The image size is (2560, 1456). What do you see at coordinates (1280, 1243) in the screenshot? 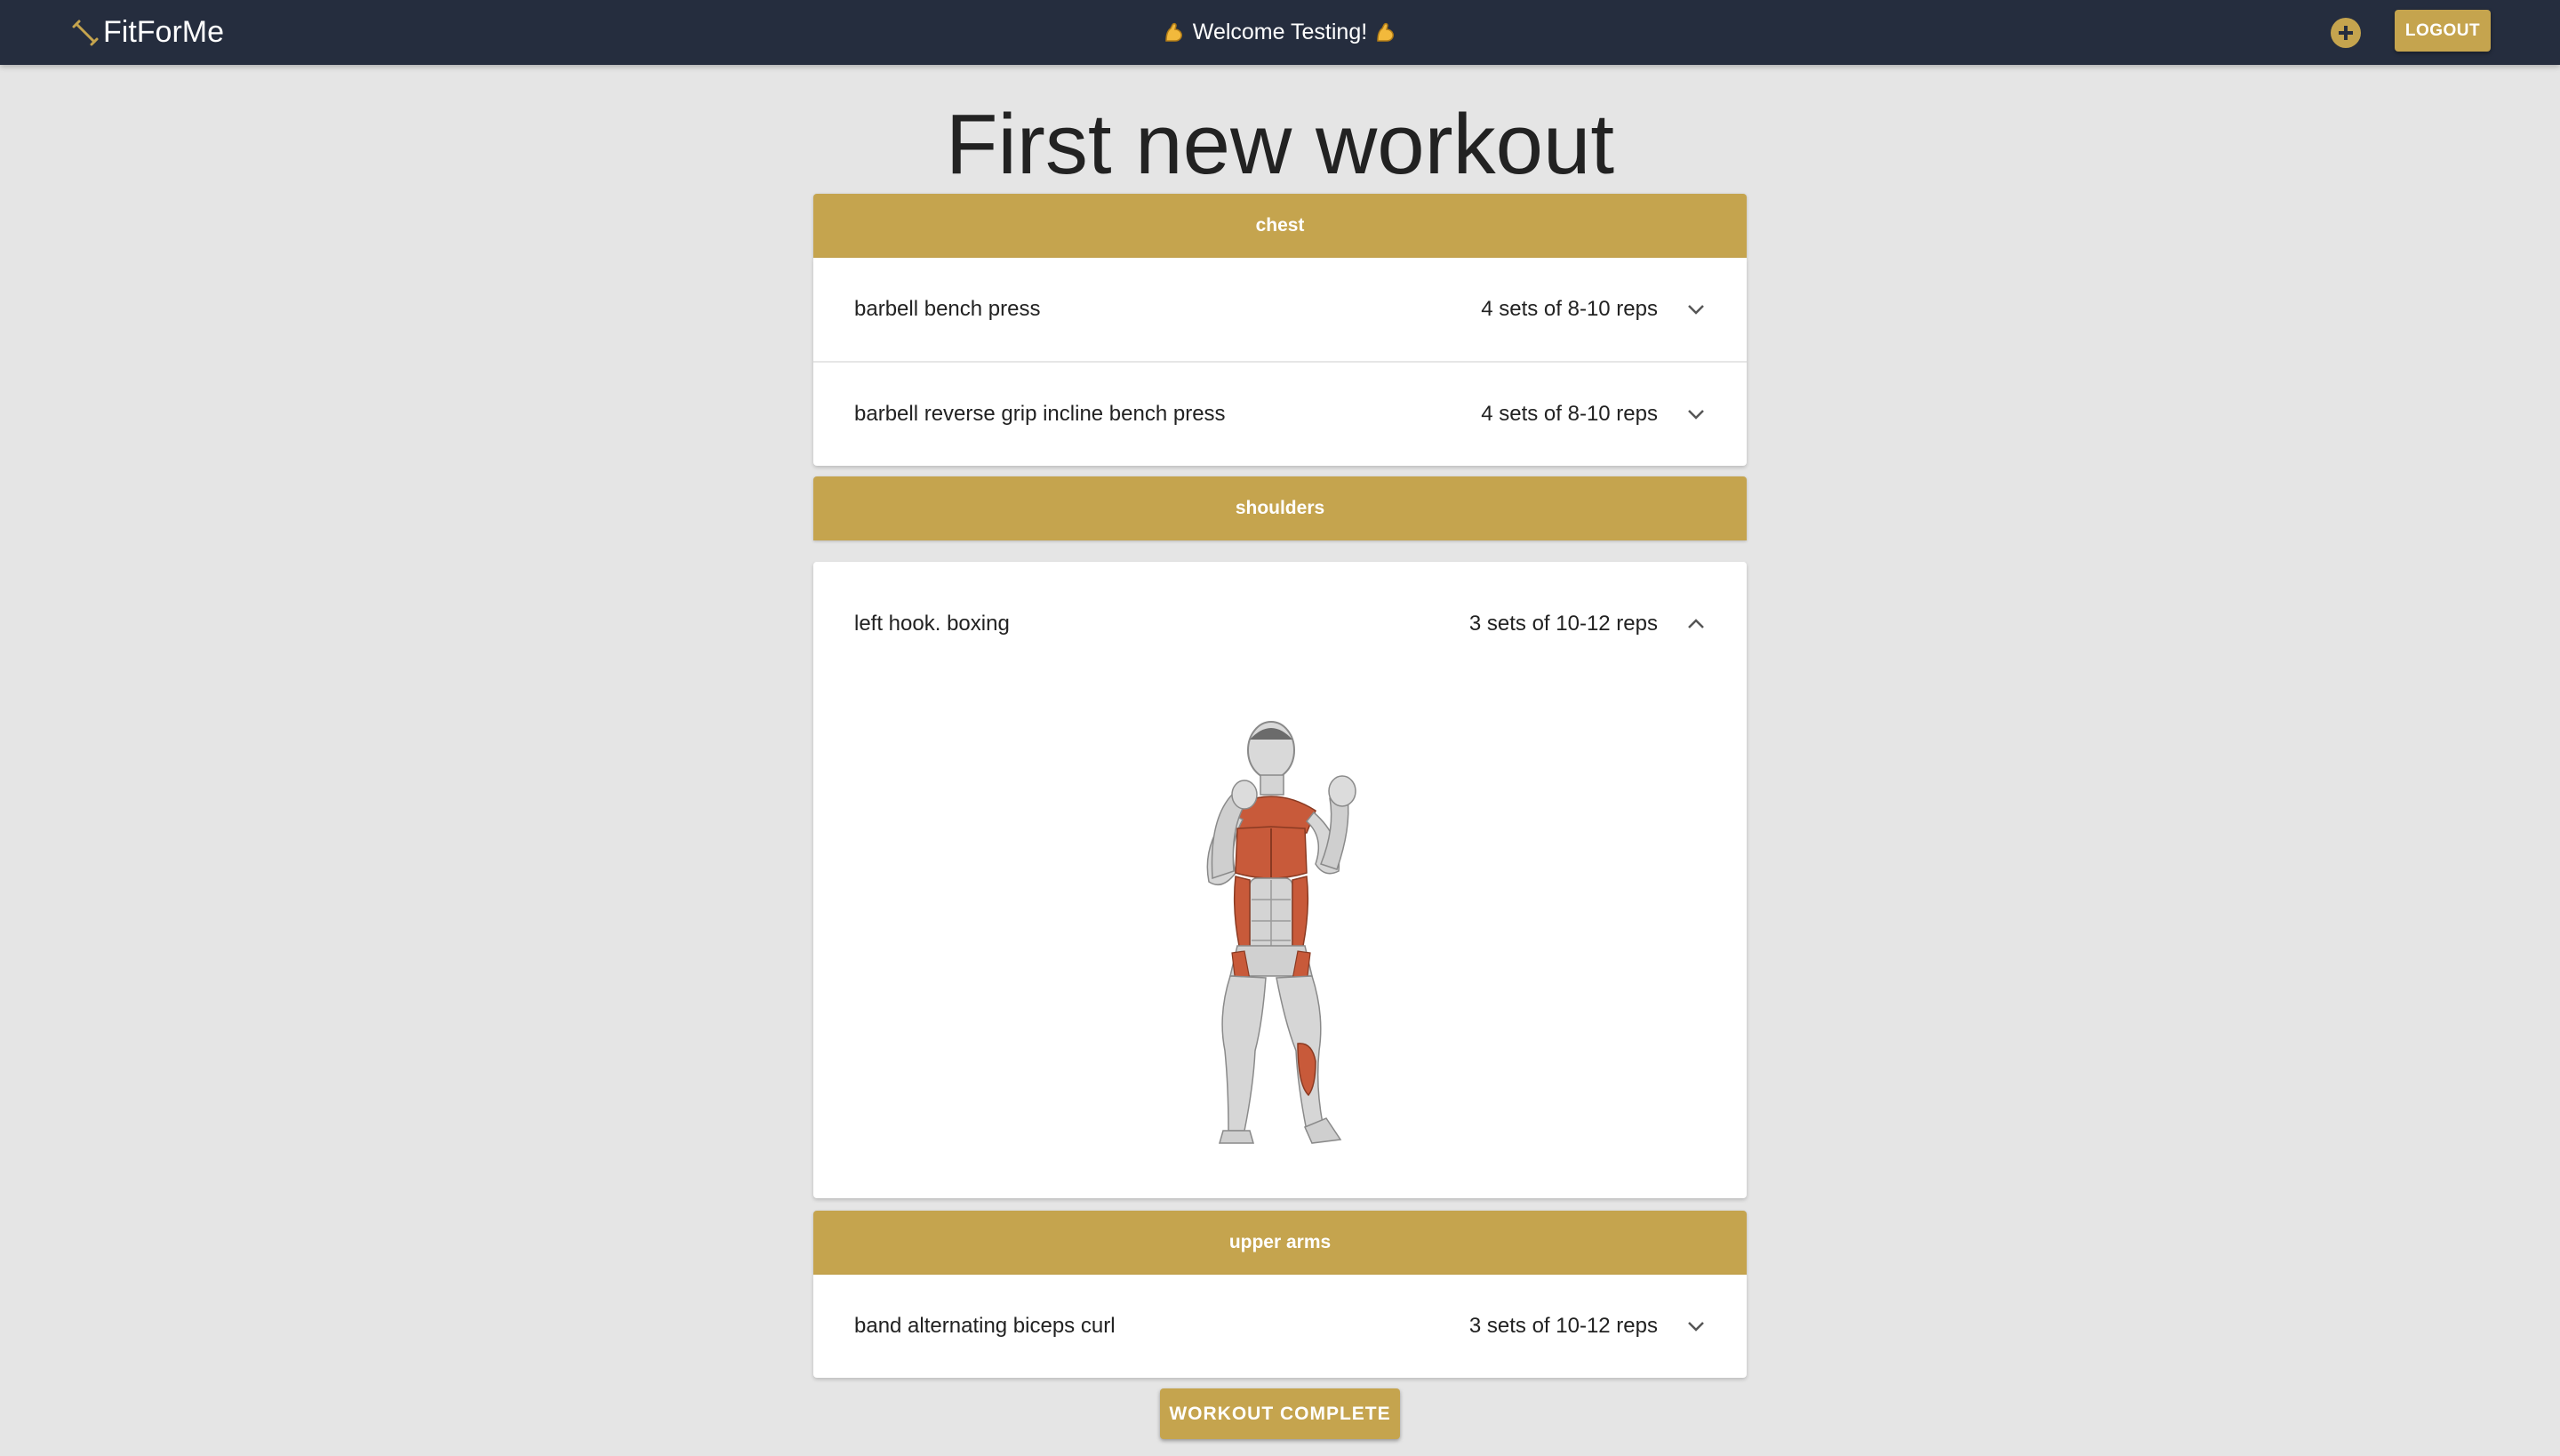
I see `group-header: upper arms` at bounding box center [1280, 1243].